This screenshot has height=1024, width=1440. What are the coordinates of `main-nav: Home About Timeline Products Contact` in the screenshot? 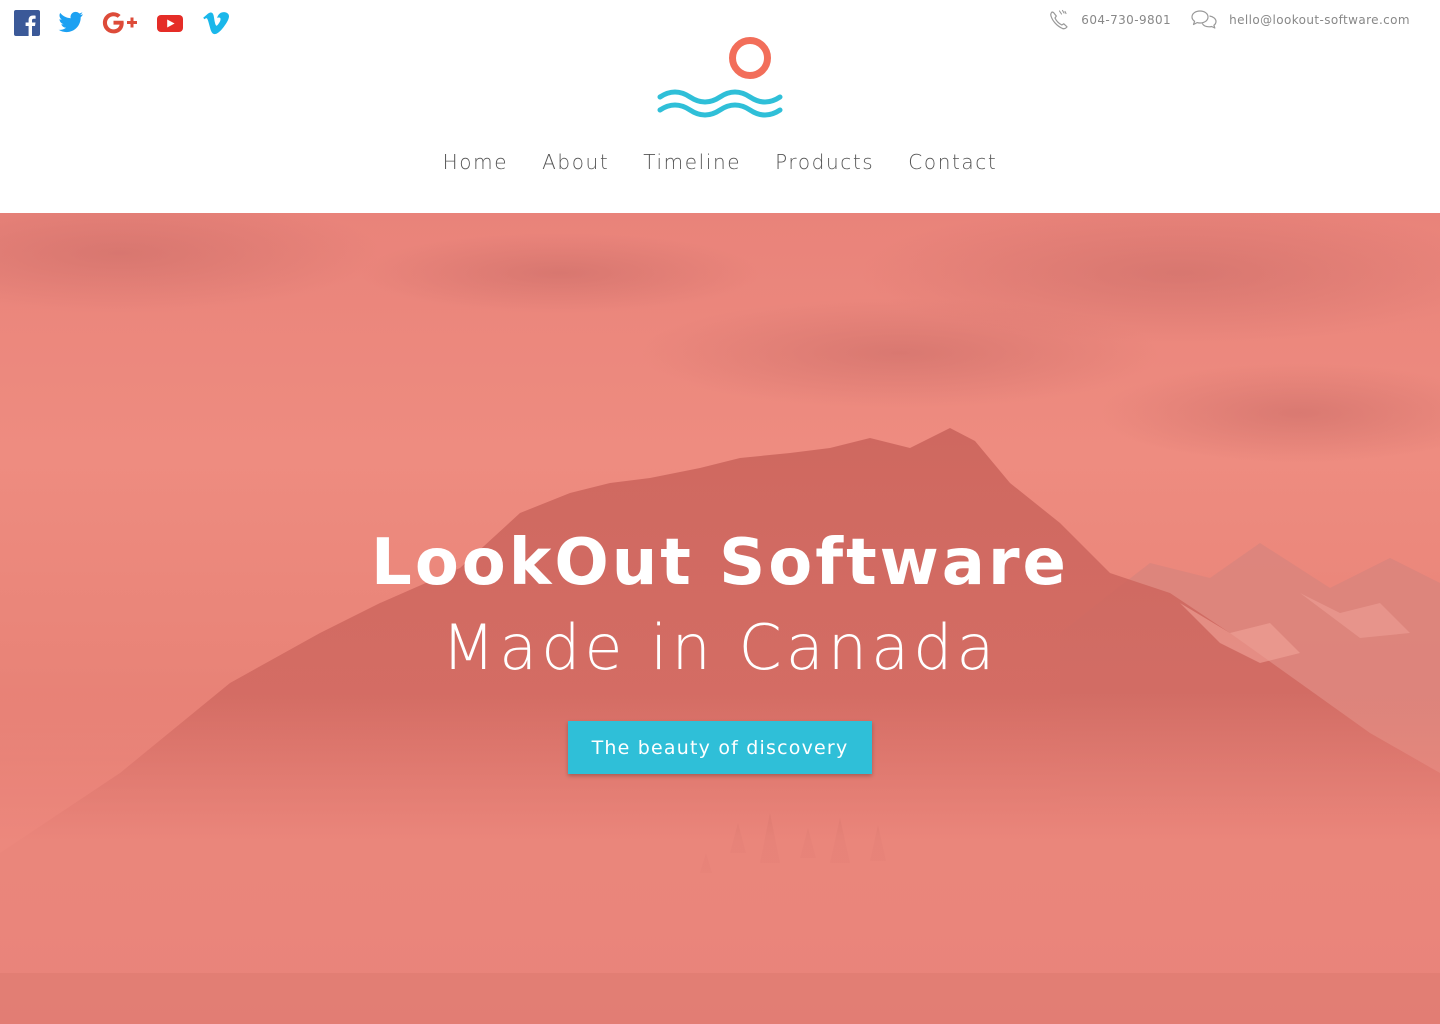 It's located at (720, 162).